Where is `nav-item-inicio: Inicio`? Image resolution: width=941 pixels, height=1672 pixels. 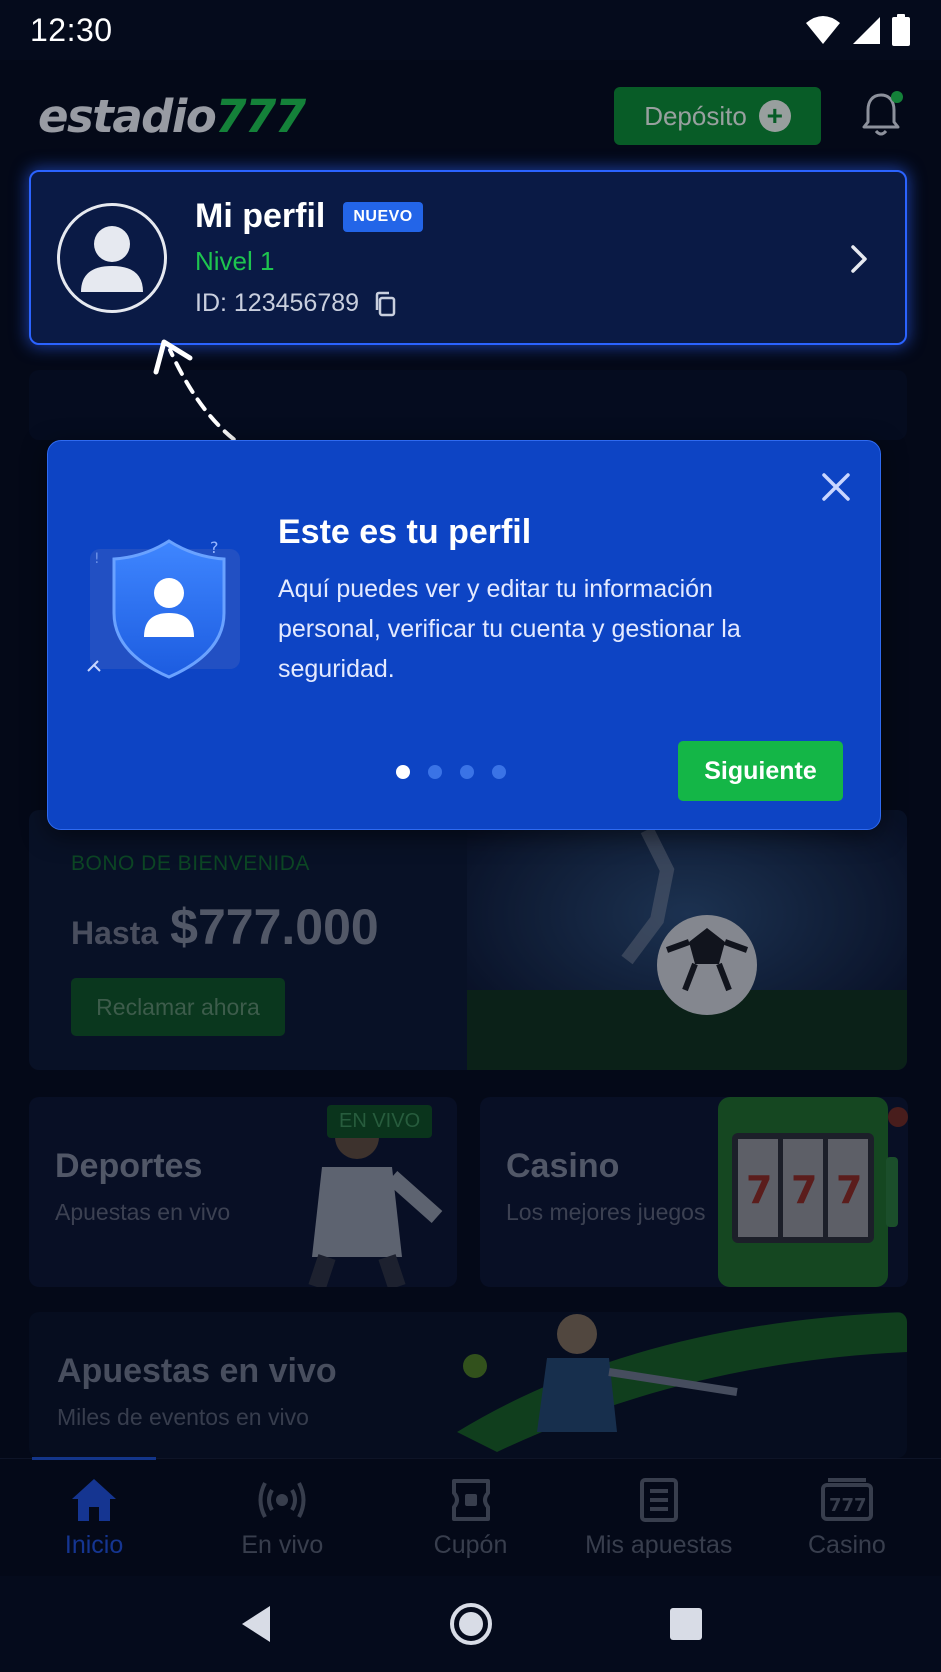
nav-item-inicio: Inicio is located at coordinates (94, 1517).